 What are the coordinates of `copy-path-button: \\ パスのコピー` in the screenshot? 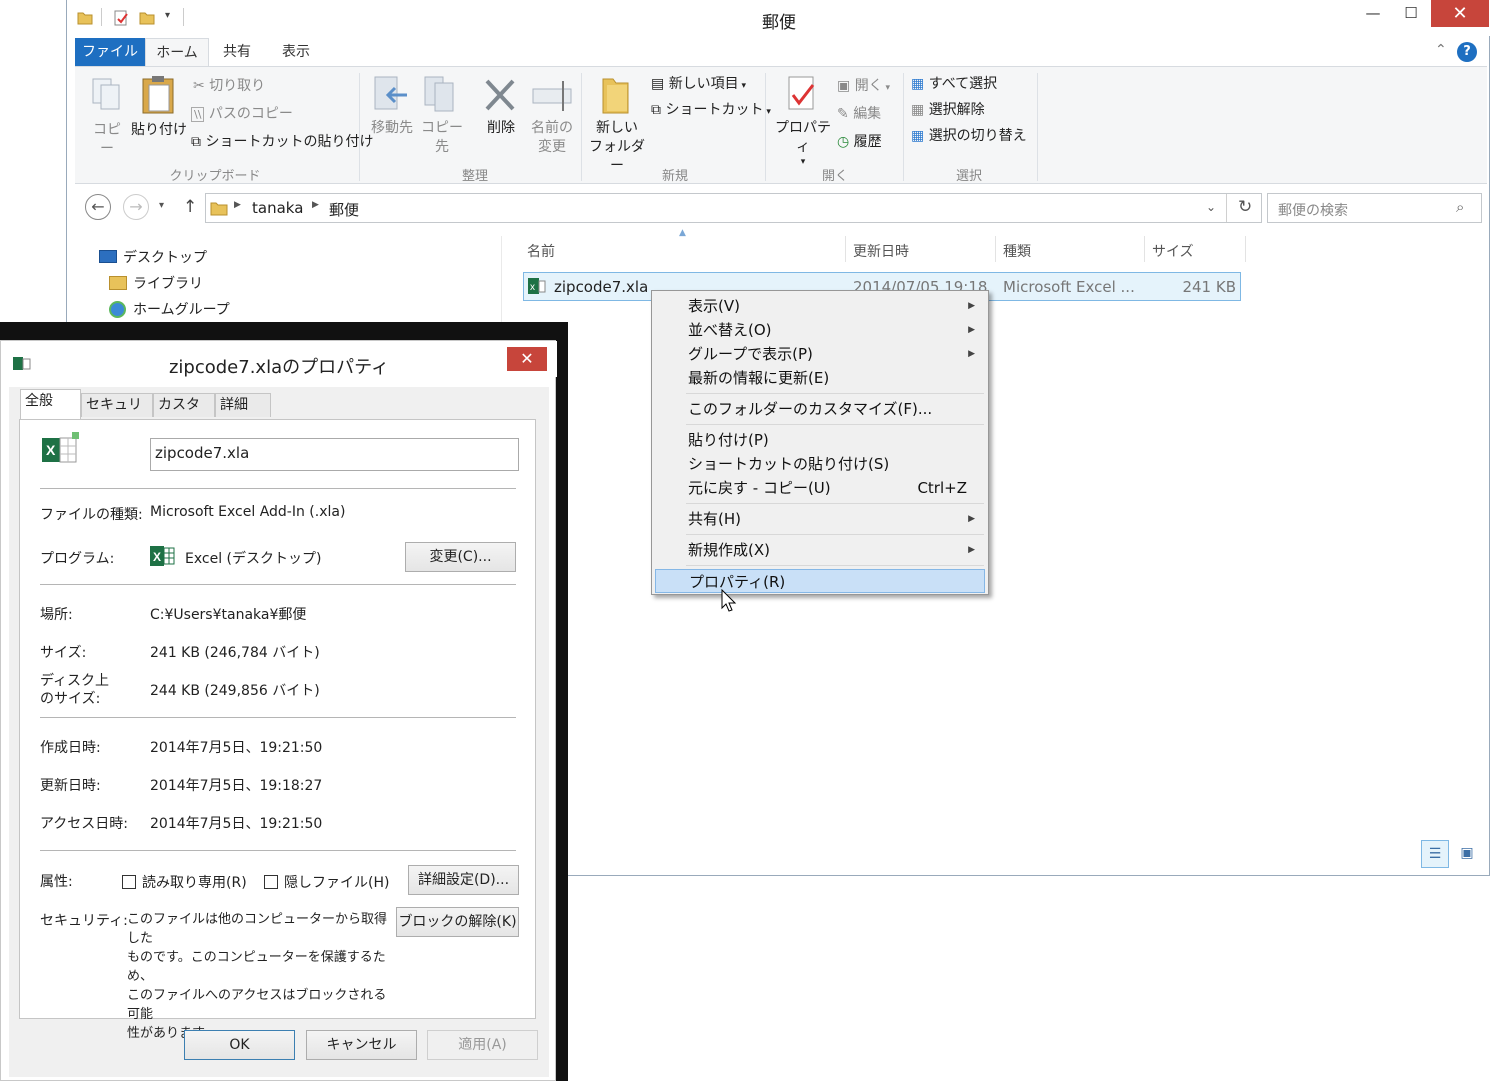 It's located at (242, 114).